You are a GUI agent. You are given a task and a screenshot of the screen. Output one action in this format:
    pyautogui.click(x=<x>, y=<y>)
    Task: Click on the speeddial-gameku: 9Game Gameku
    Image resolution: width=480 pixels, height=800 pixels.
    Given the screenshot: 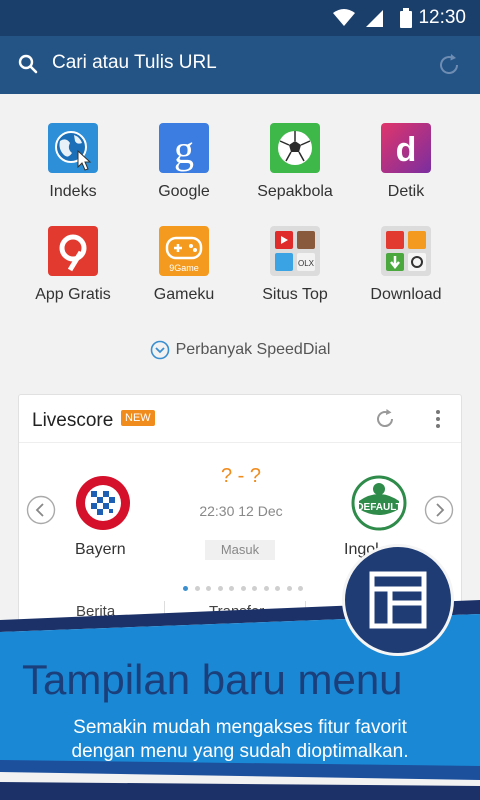 What is the action you would take?
    pyautogui.click(x=184, y=265)
    